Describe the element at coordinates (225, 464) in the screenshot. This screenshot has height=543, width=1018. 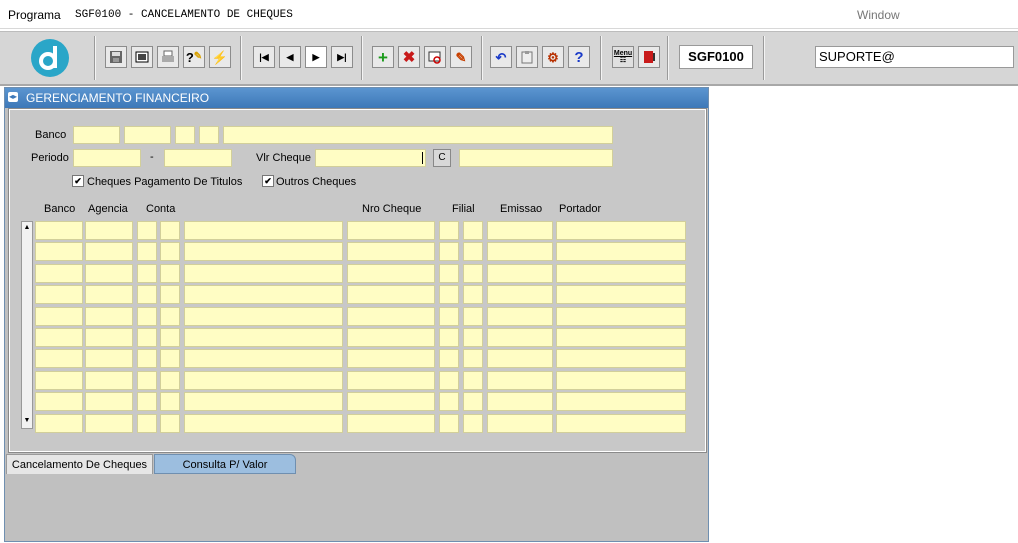
I see `tab-consulta-valor: Consulta P/ Valor` at that location.